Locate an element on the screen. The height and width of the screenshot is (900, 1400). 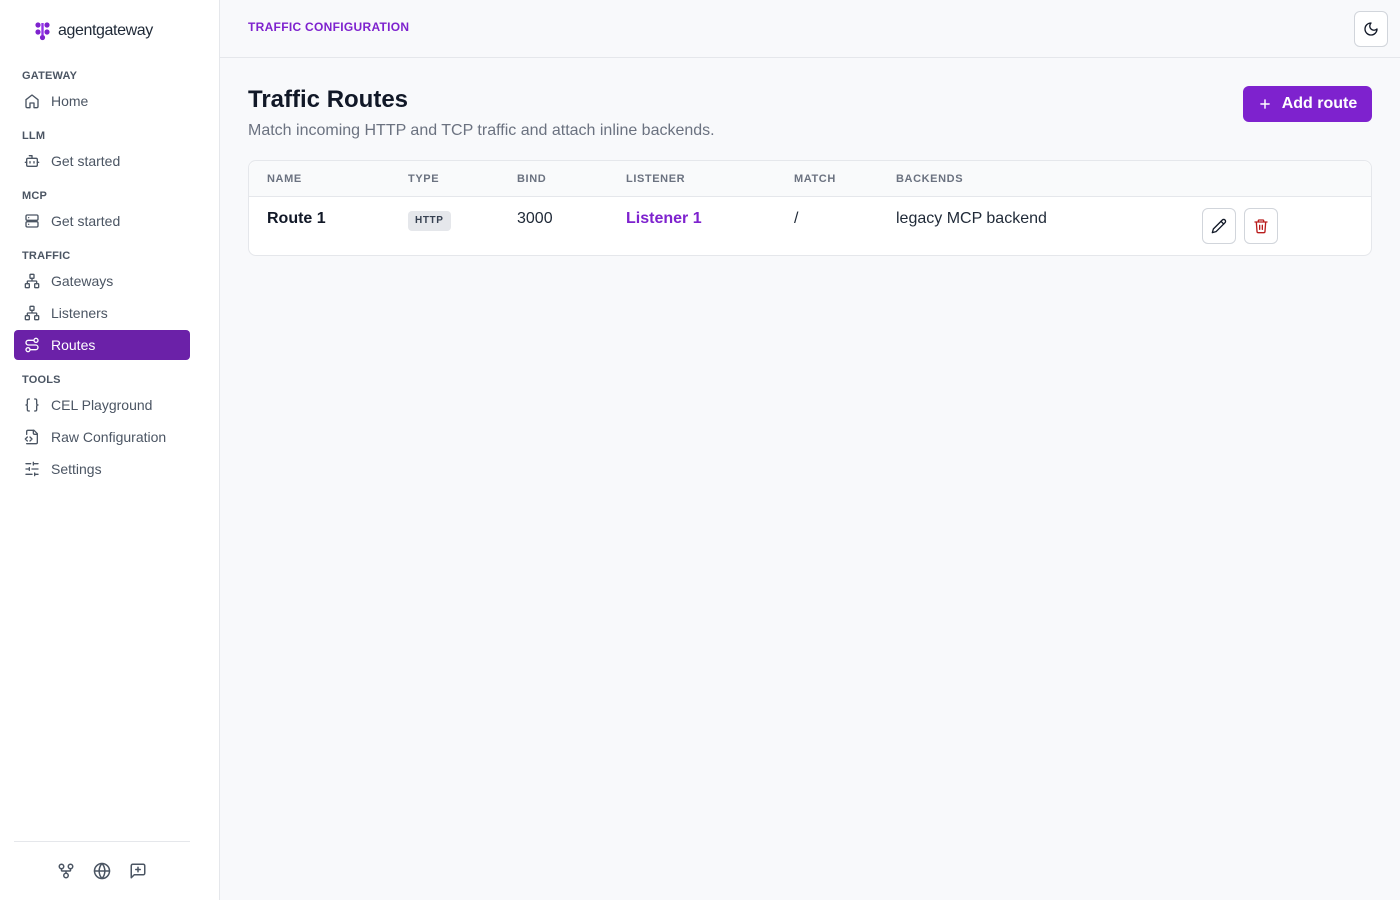
column-header-listener: LISTENER is located at coordinates (656, 179).